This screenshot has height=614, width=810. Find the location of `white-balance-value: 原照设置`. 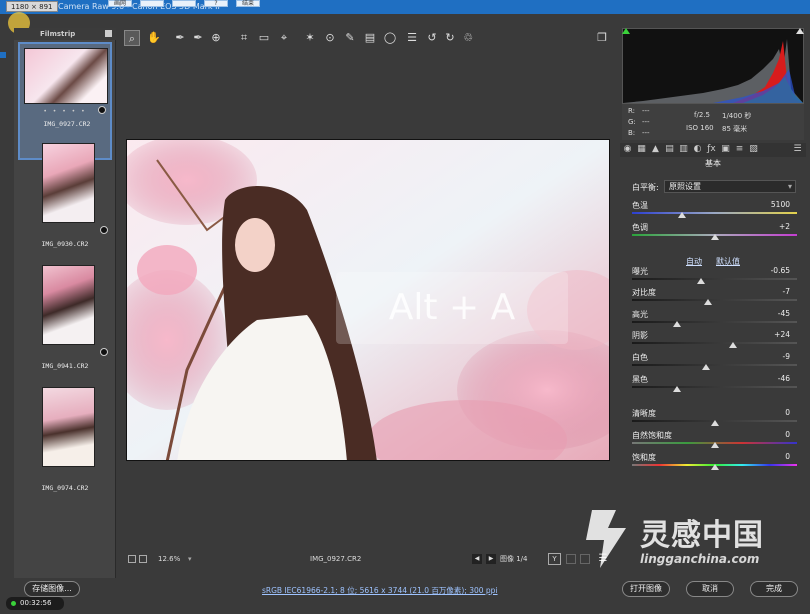

white-balance-value: 原照设置 is located at coordinates (685, 186).